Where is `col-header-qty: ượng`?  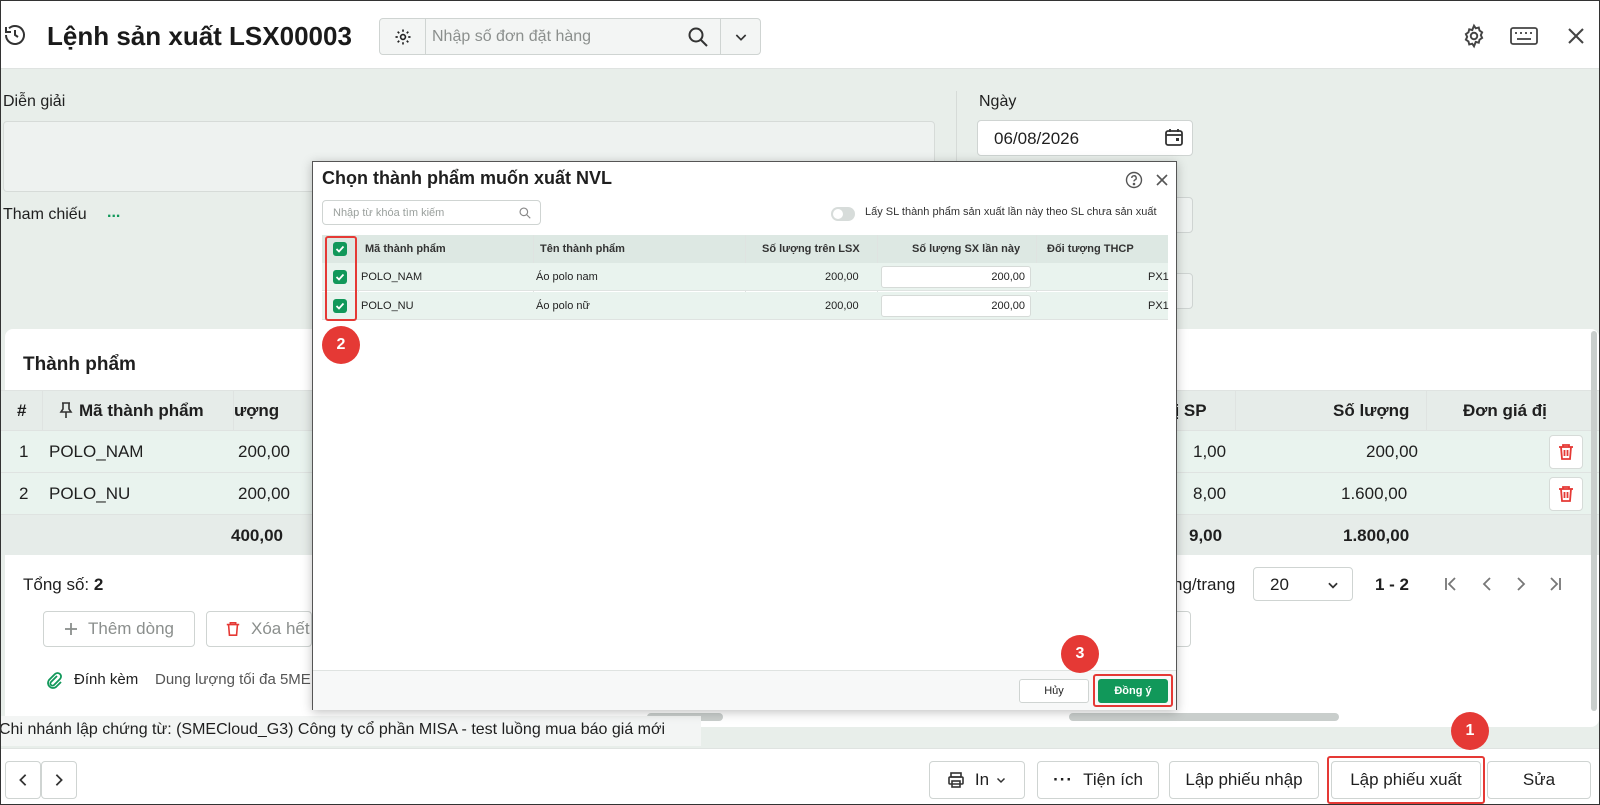
col-header-qty: ượng is located at coordinates (256, 411).